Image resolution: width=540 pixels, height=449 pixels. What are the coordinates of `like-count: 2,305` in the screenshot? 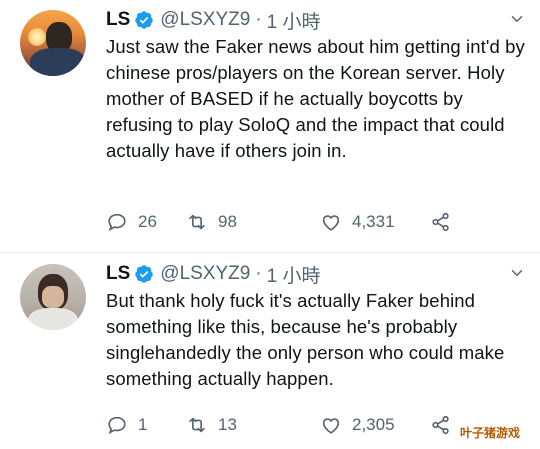 It's located at (373, 424).